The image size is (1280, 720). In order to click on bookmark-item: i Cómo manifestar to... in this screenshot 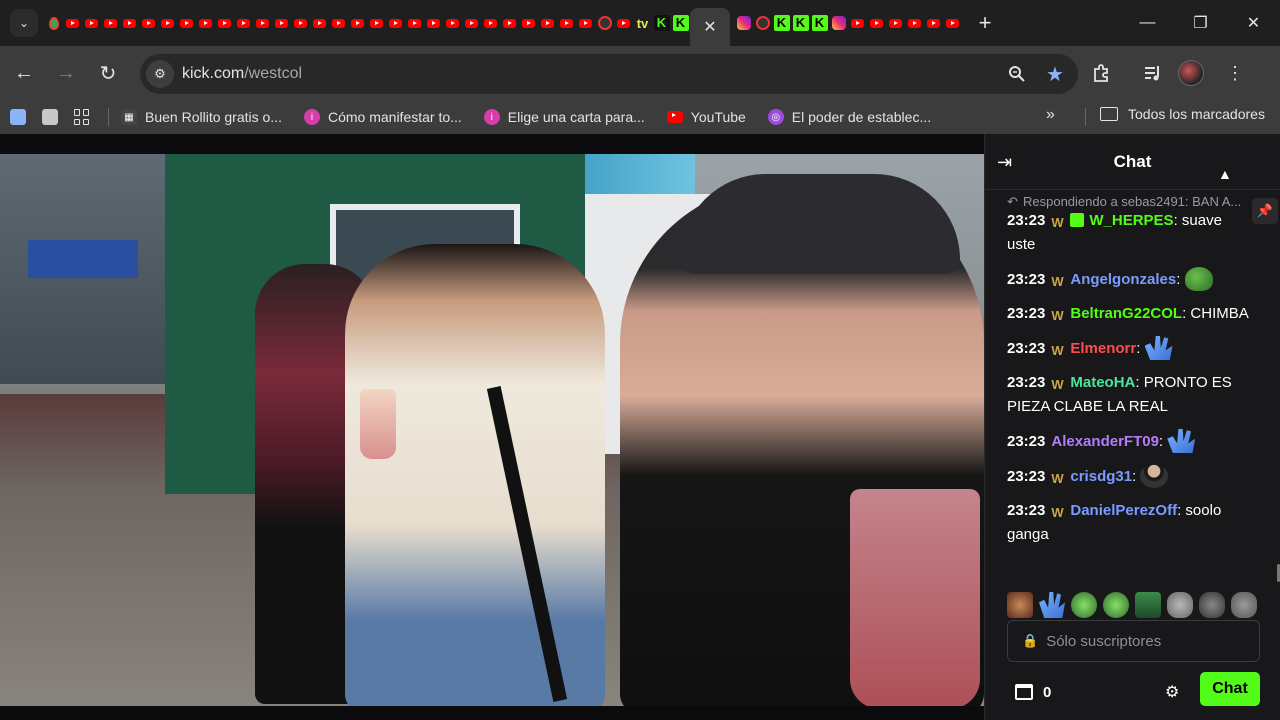, I will do `click(382, 117)`.